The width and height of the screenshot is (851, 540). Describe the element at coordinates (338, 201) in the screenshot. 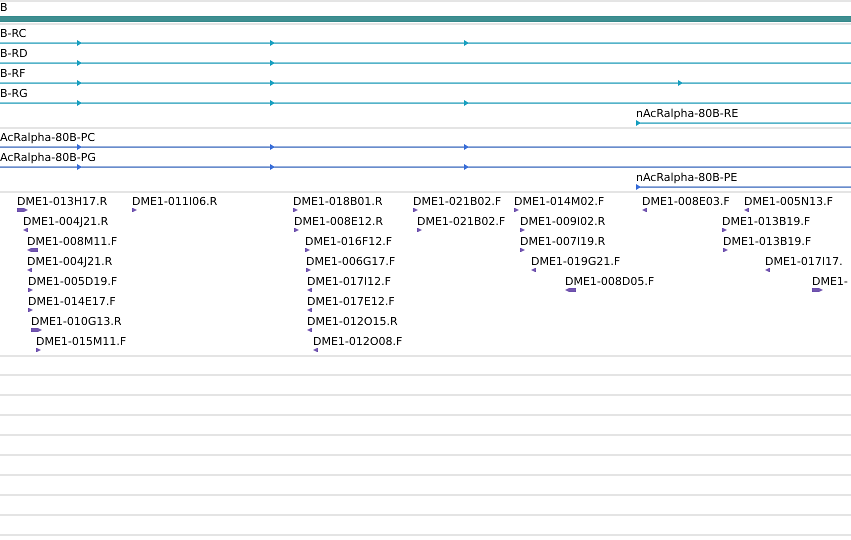

I see `clone-label: DME1-018B01.R` at that location.